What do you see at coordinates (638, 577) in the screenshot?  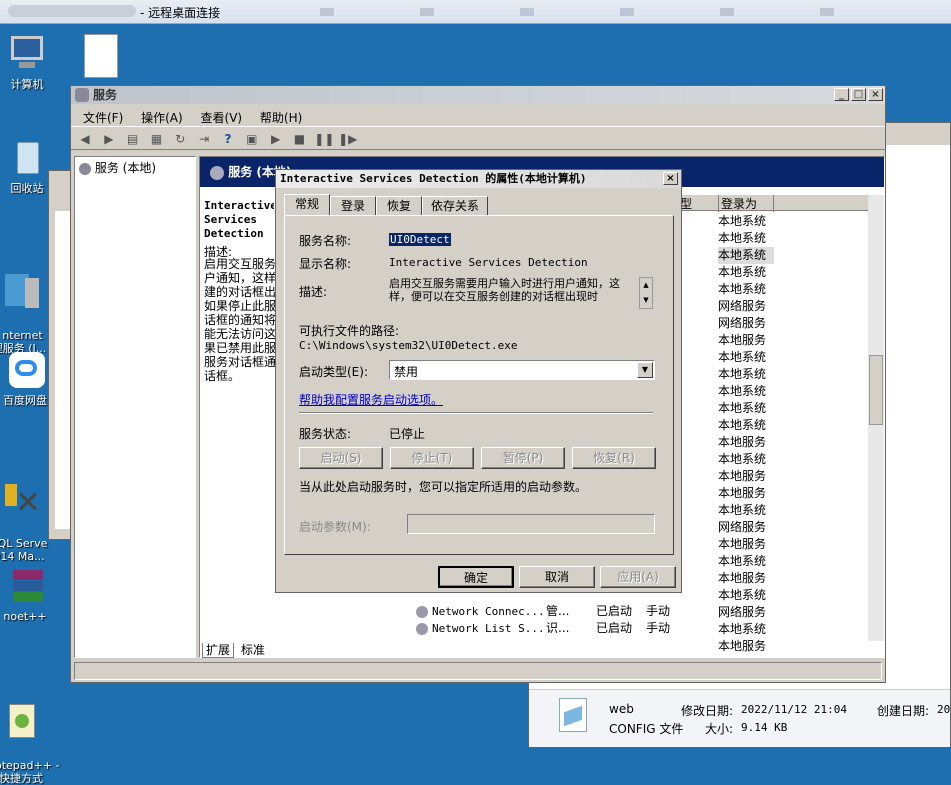 I see `apply-button: 应用(A)` at bounding box center [638, 577].